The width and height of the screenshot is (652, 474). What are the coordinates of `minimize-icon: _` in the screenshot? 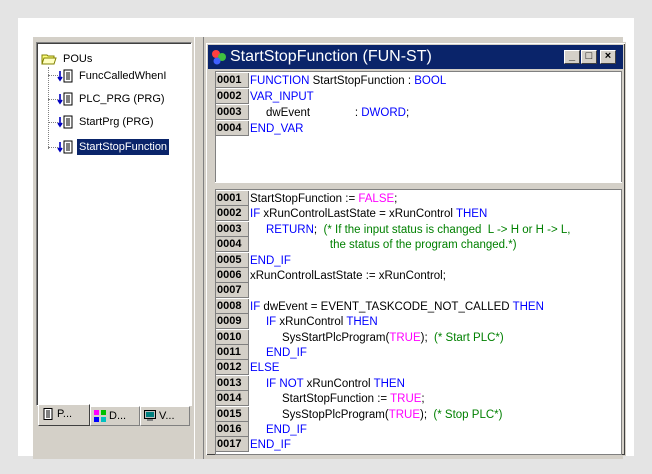 It's located at (572, 56).